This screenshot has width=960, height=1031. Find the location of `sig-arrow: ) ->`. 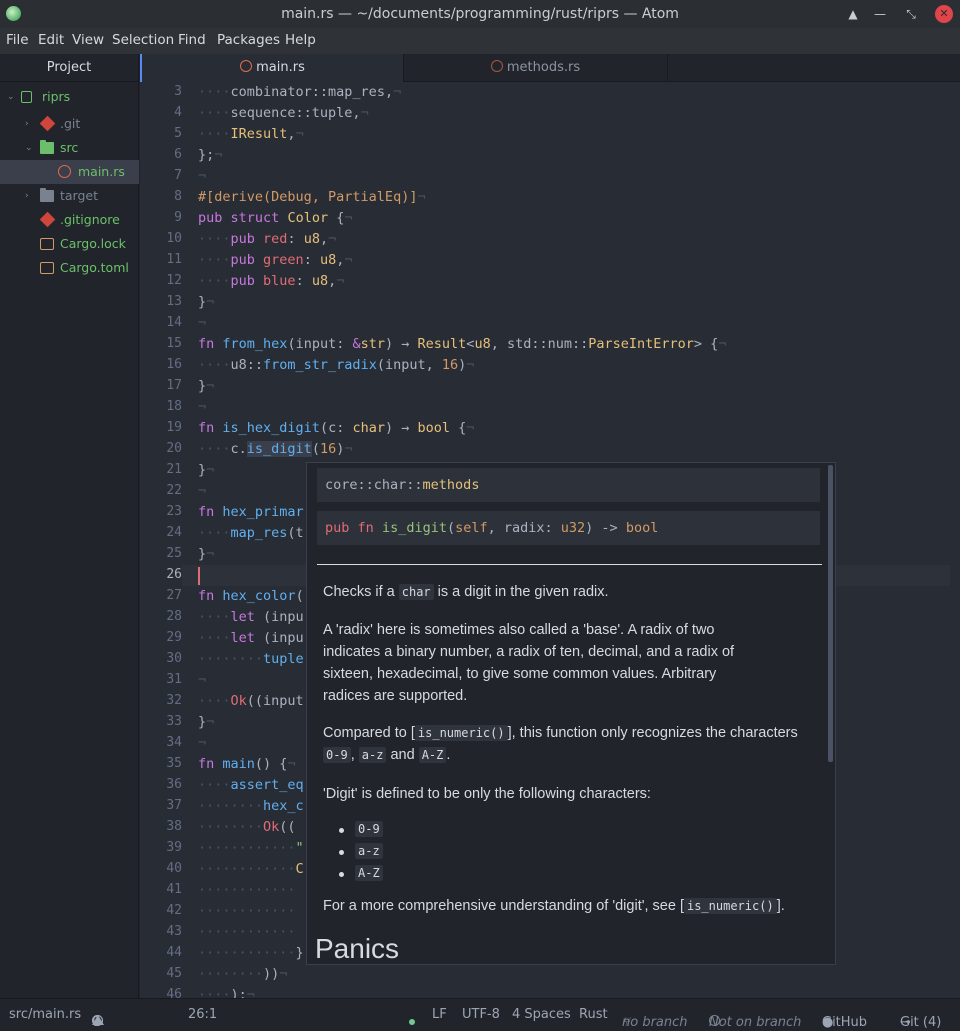

sig-arrow: ) -> is located at coordinates (605, 528).